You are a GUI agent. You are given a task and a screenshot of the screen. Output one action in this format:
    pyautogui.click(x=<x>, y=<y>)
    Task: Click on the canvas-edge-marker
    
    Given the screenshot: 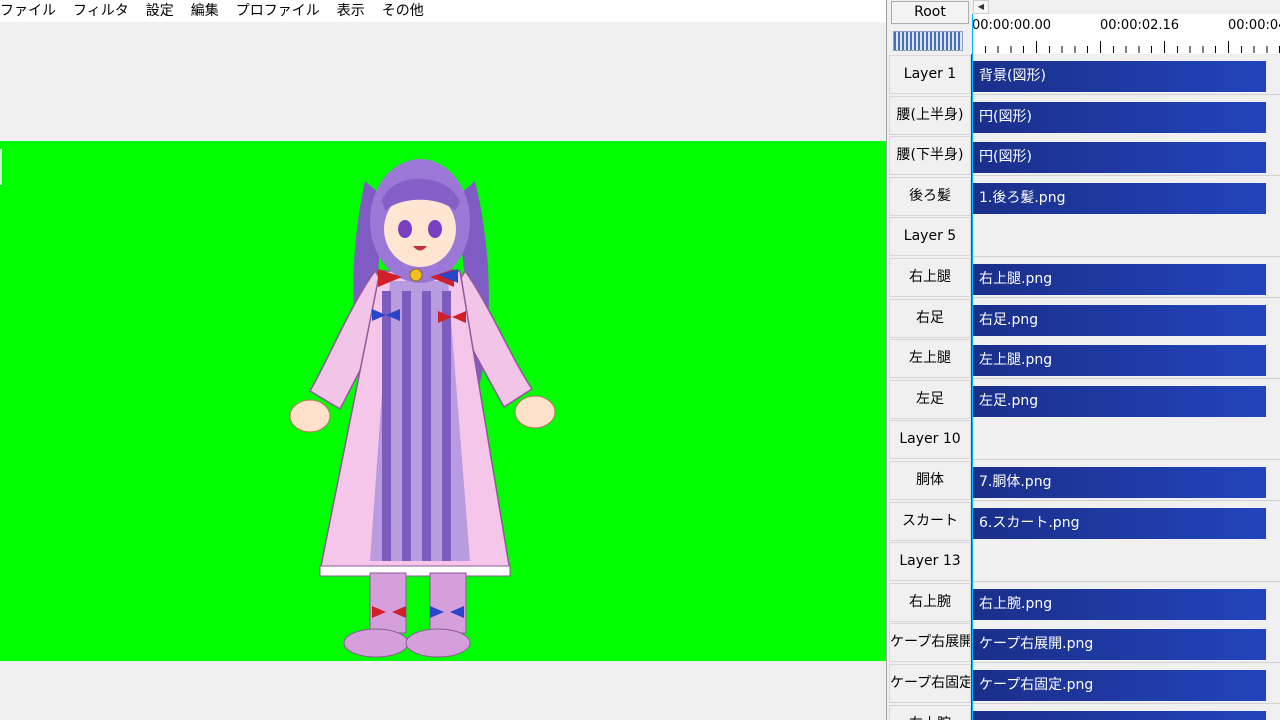 What is the action you would take?
    pyautogui.click(x=1, y=167)
    